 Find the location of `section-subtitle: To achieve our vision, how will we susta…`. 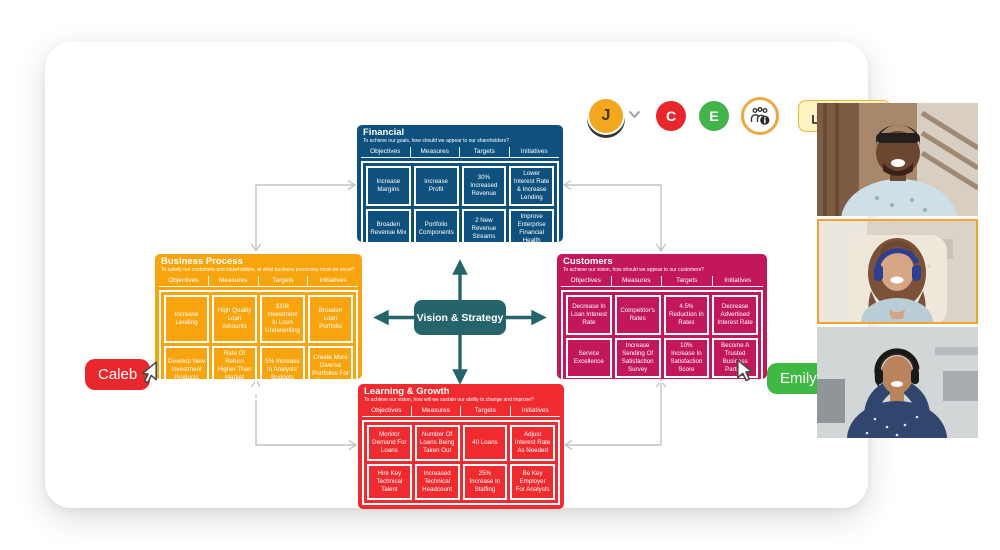

section-subtitle: To achieve our vision, how will we susta… is located at coordinates (449, 400).